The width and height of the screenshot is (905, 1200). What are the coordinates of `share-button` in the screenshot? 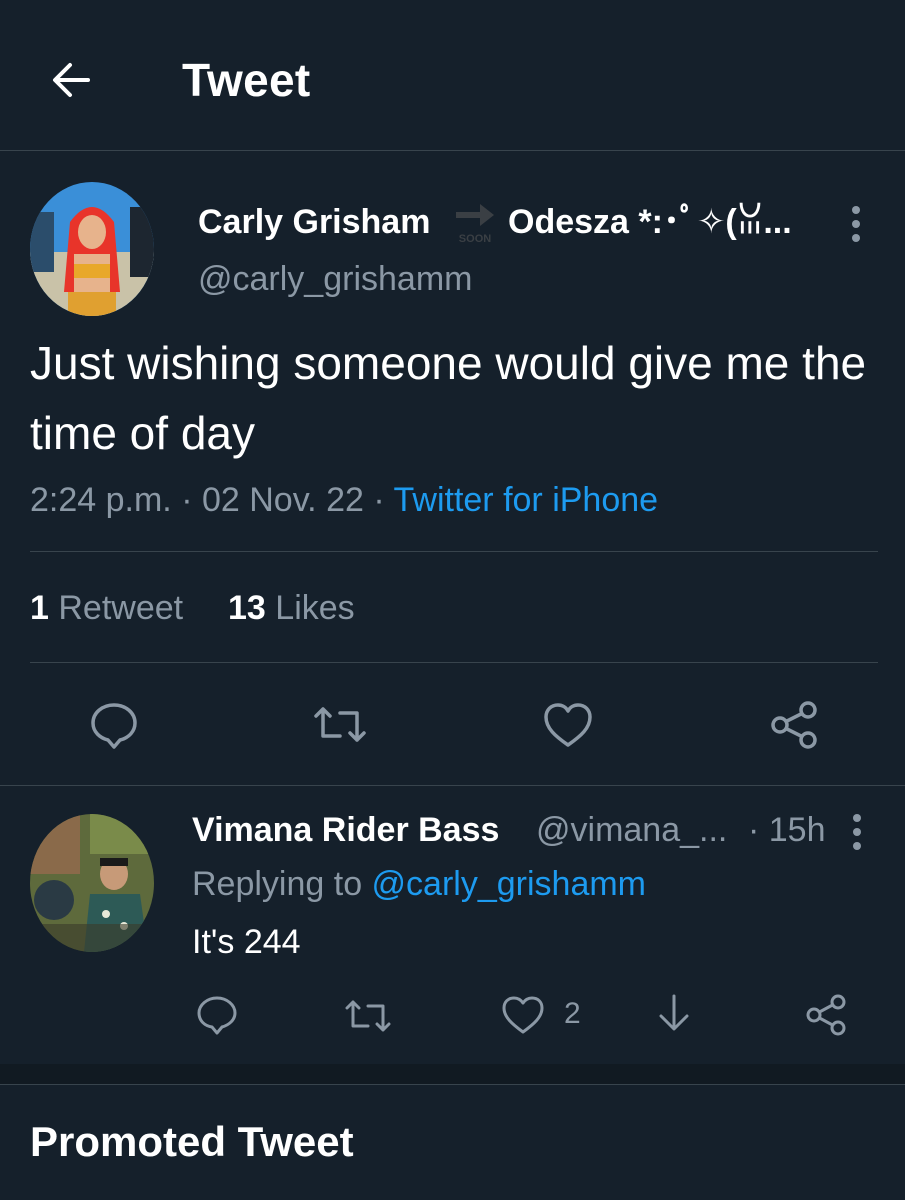 It's located at (795, 727).